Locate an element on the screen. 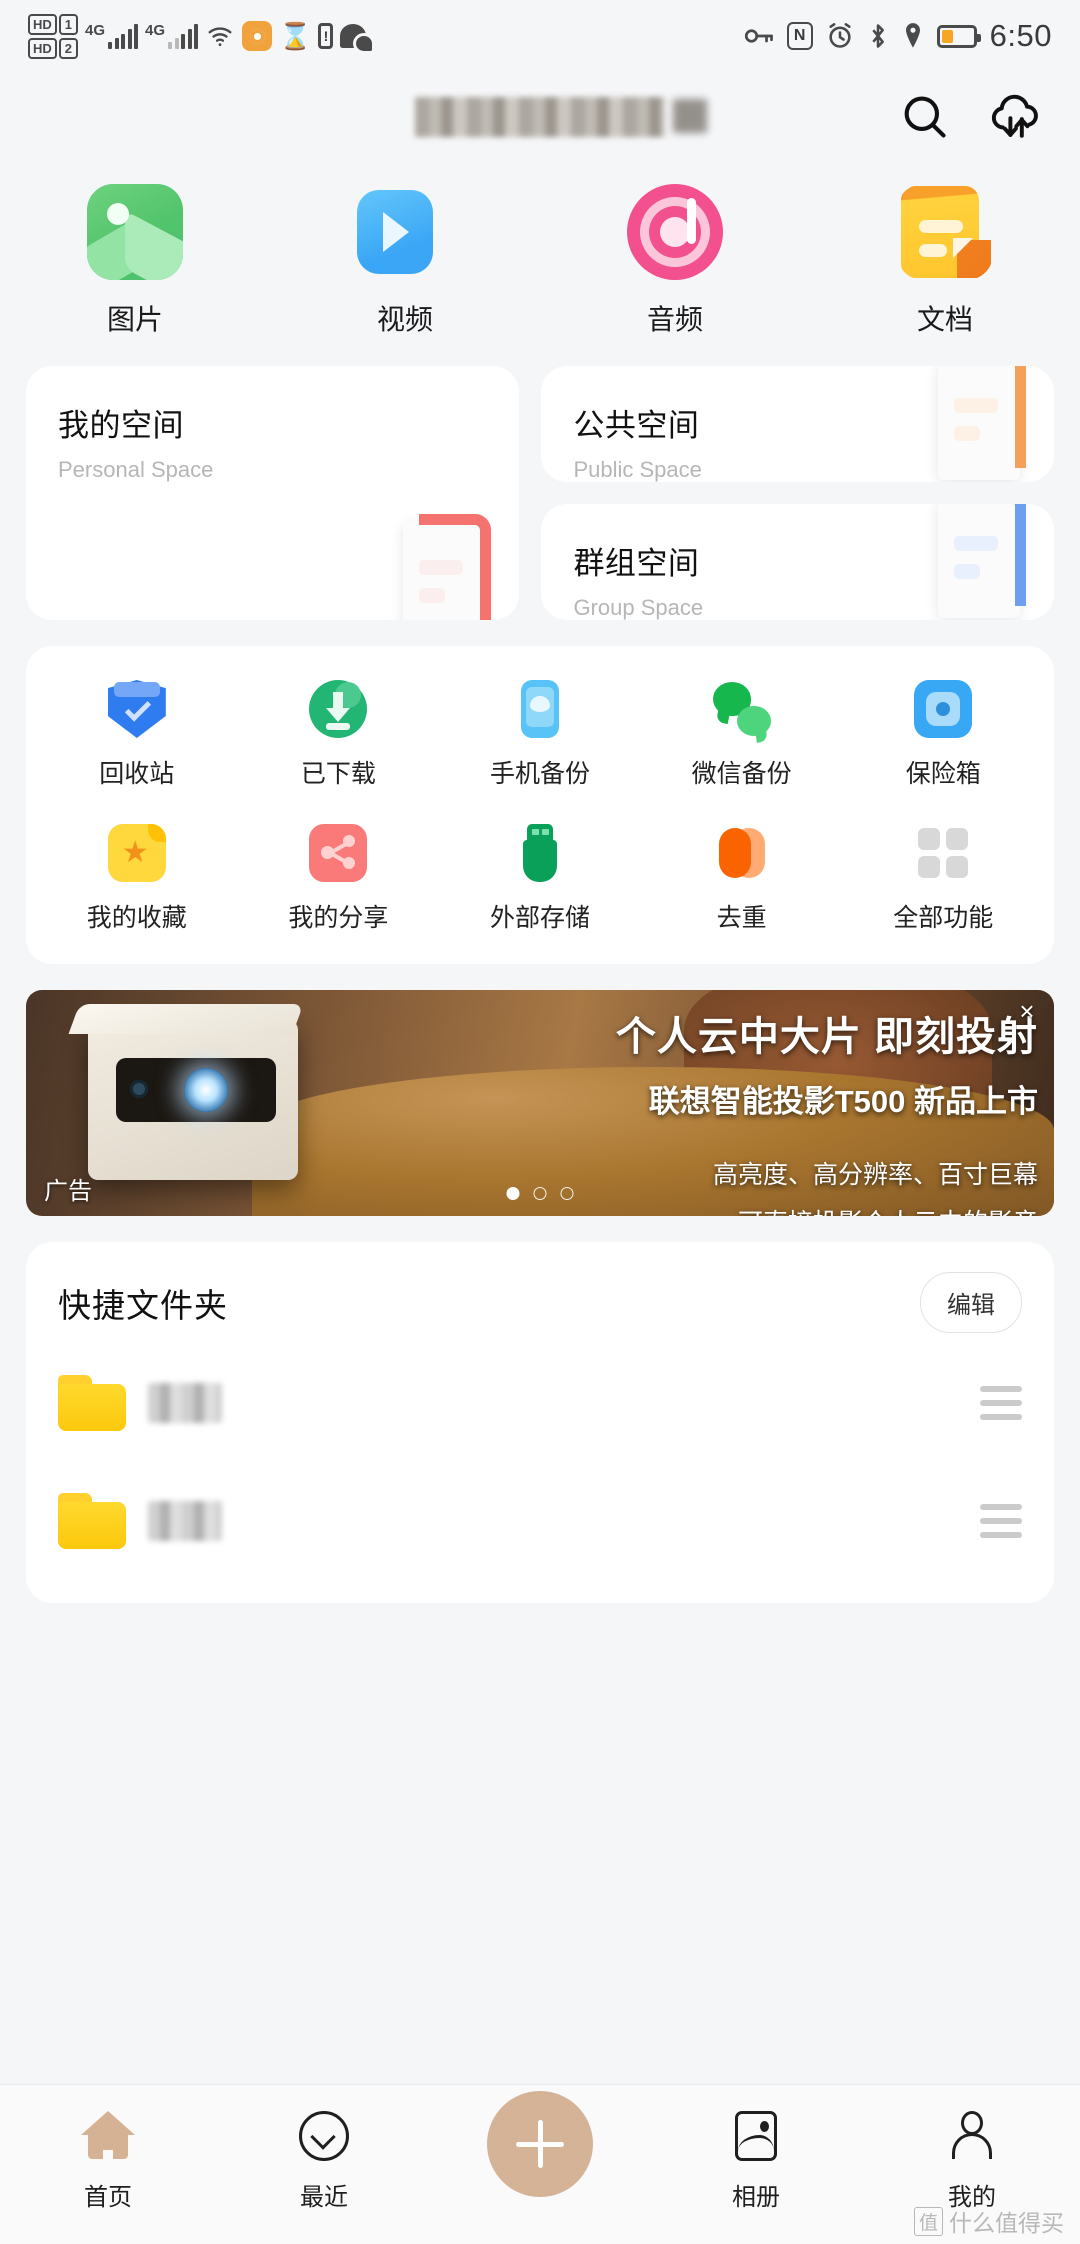 Image resolution: width=1080 pixels, height=2244 pixels. sim-label-2: 2 is located at coordinates (68, 48).